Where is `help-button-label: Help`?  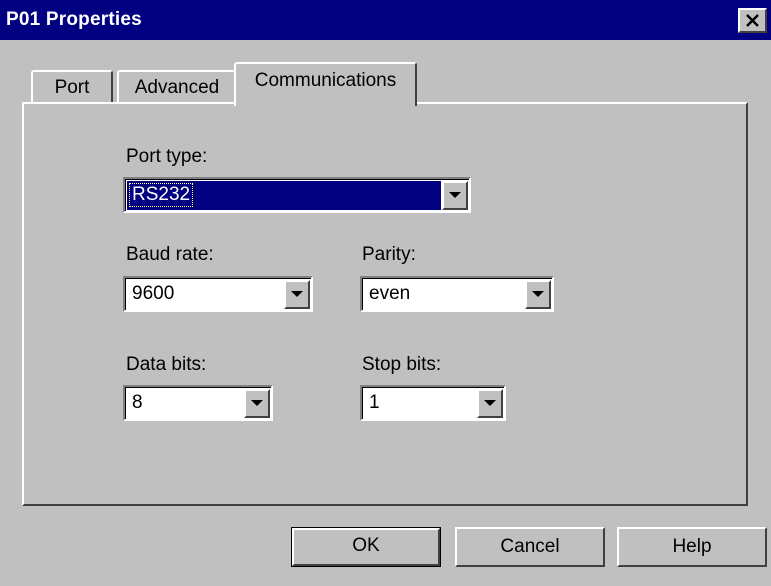 help-button-label: Help is located at coordinates (692, 546).